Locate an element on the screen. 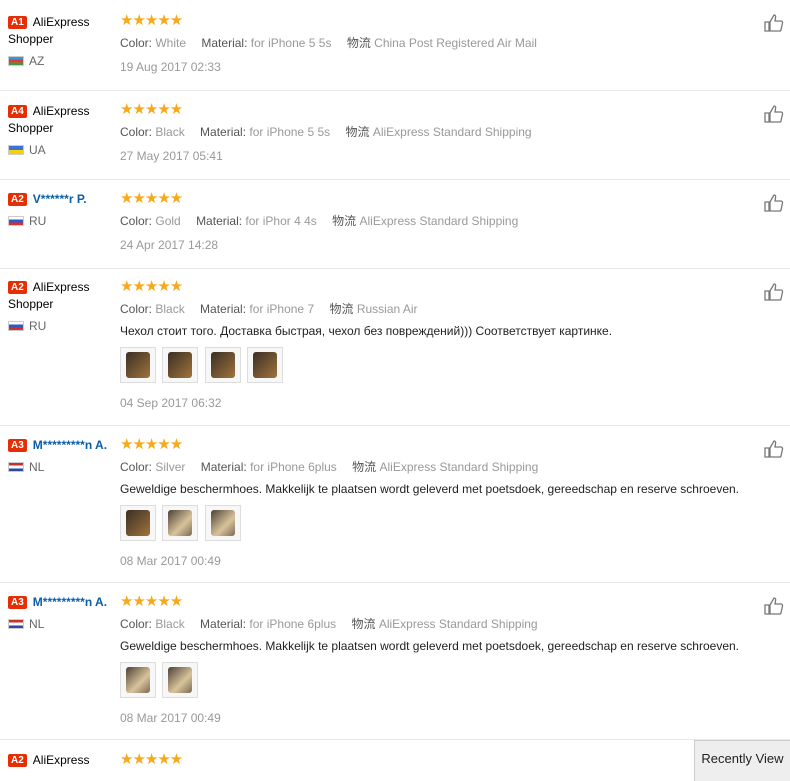  reviewer-info: A2 V******r P. RU is located at coordinates (60, 210).